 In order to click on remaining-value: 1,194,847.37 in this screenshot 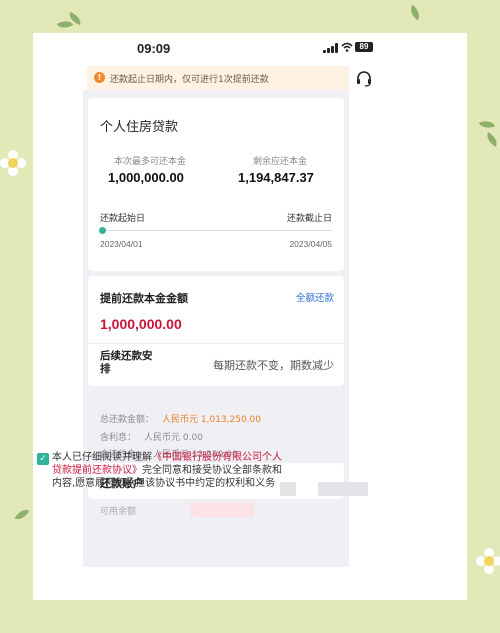, I will do `click(276, 177)`.